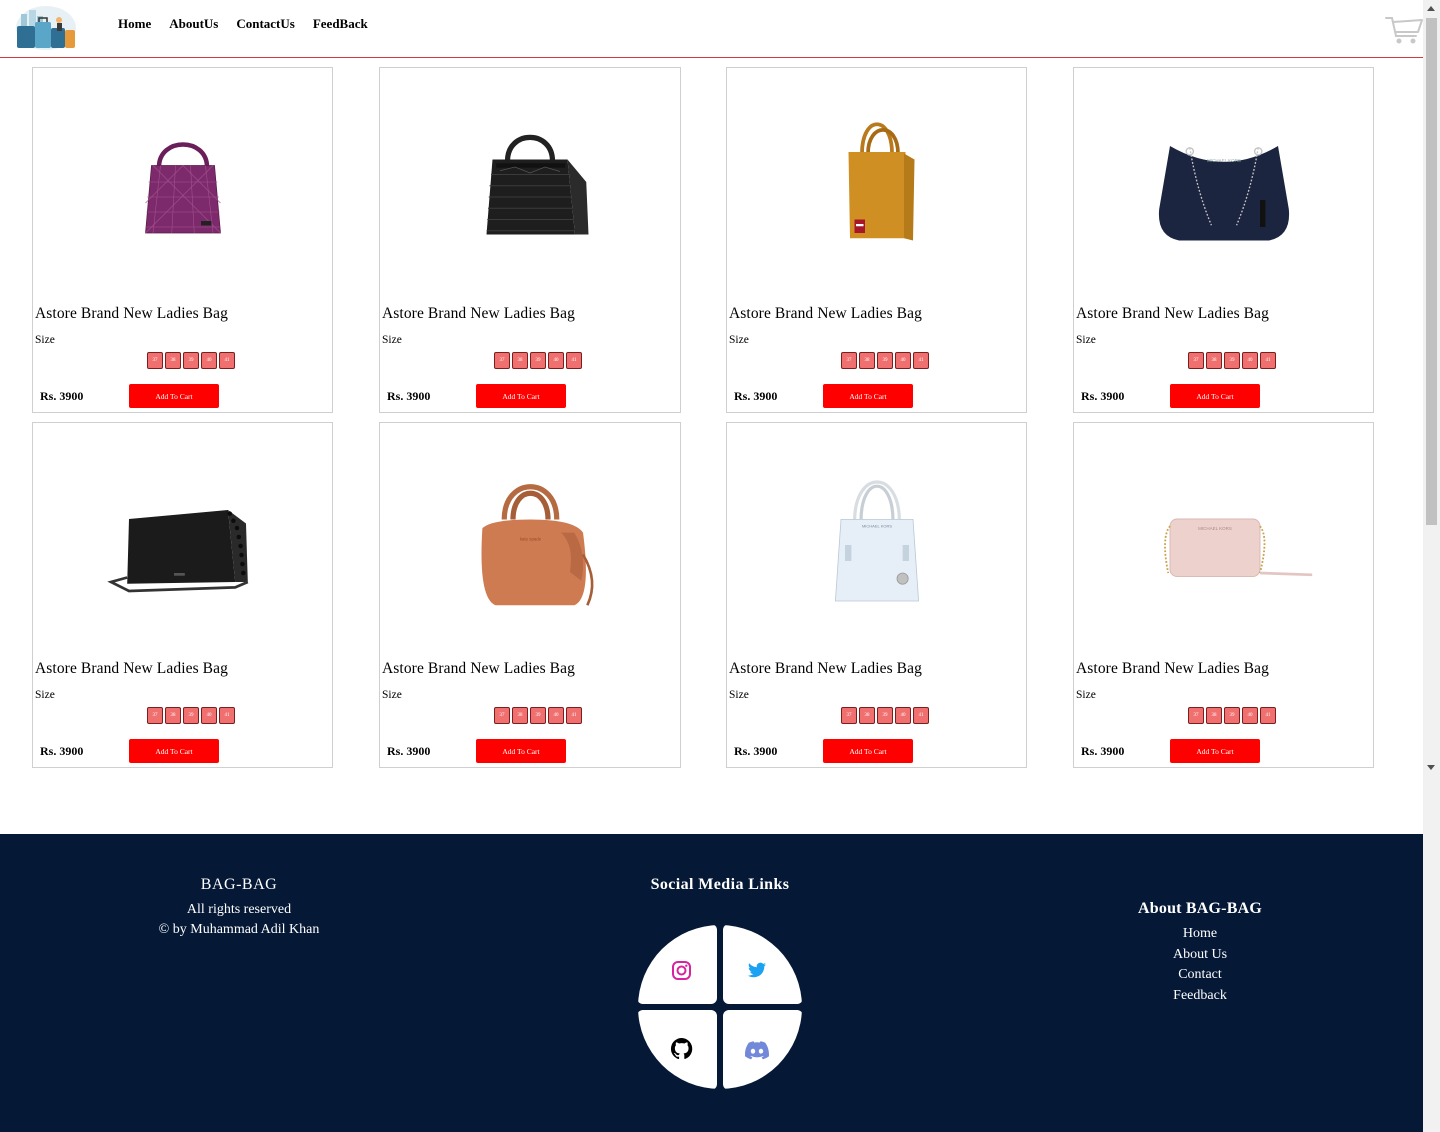 Image resolution: width=1440 pixels, height=1132 pixels. Describe the element at coordinates (1431, 566) in the screenshot. I see `page-scrollbar` at that location.